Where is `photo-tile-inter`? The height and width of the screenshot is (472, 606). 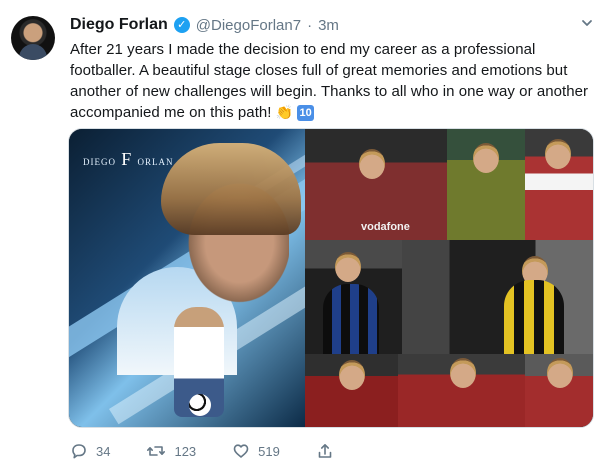
photo-tile-inter is located at coordinates (354, 297).